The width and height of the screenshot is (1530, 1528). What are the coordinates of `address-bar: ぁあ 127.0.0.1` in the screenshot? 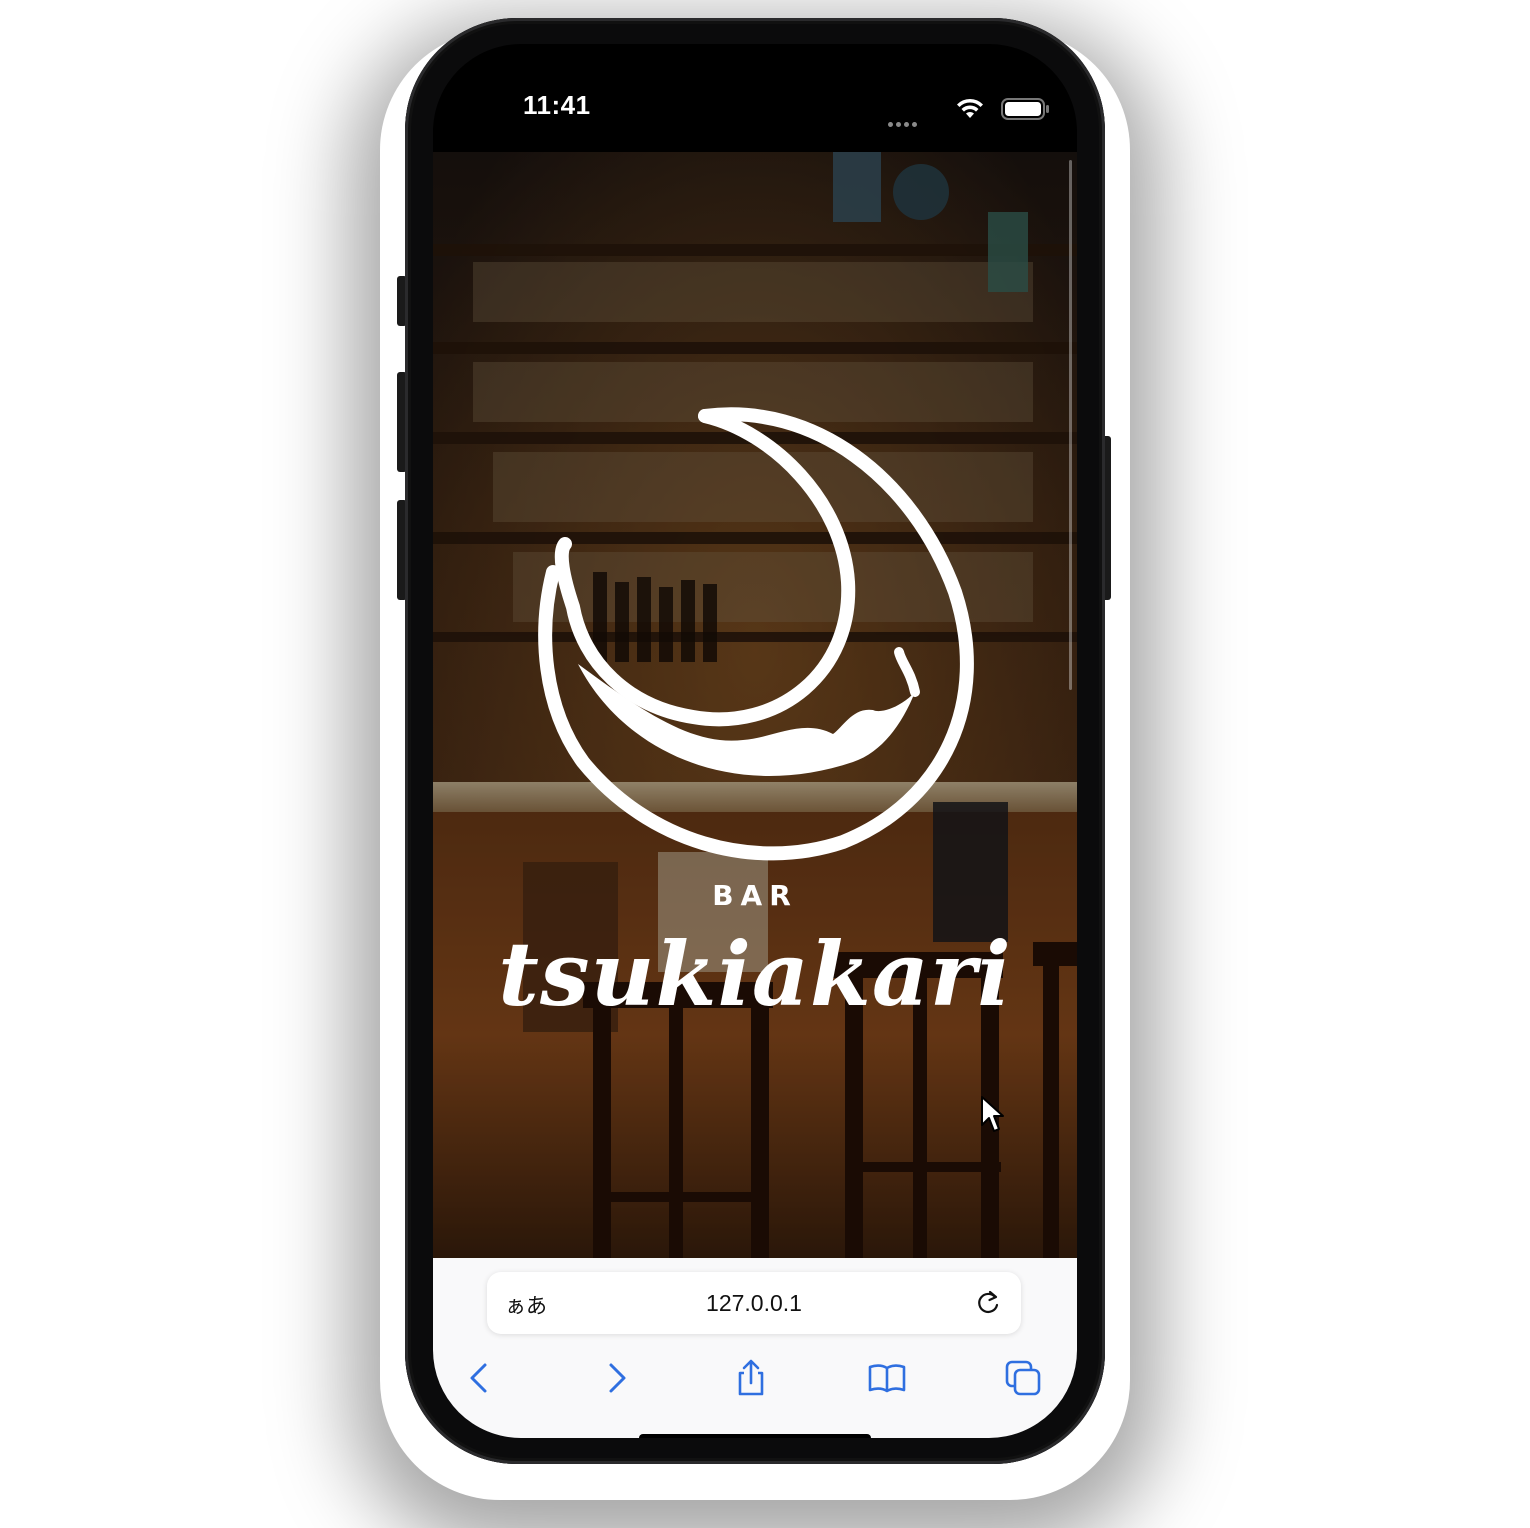 It's located at (754, 1303).